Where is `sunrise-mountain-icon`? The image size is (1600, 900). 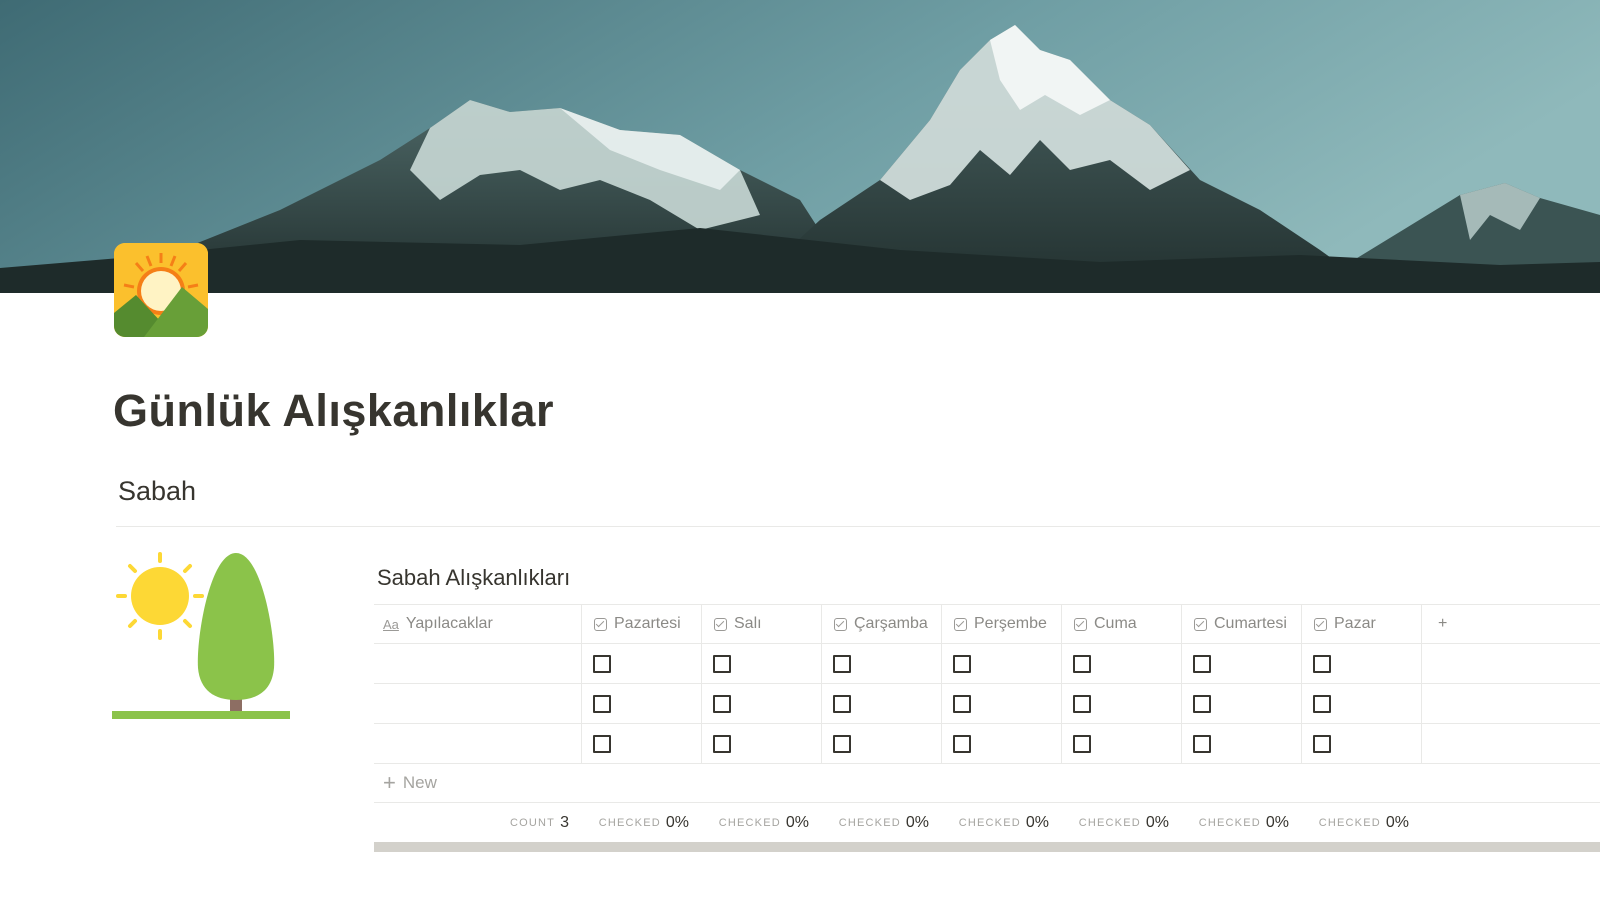
sunrise-mountain-icon is located at coordinates (161, 290).